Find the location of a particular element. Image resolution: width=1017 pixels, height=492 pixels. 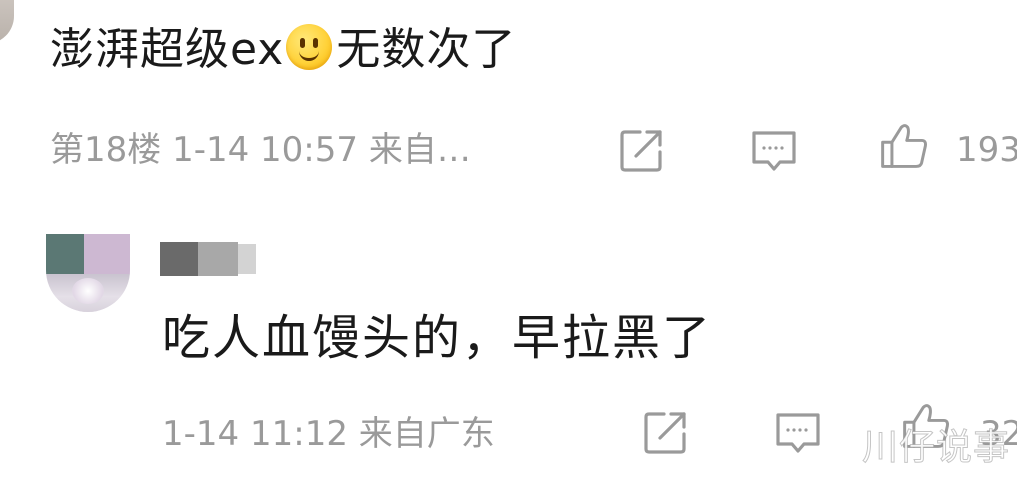

comment-text: 吃人血馒头的，早拉黑了 is located at coordinates (437, 338).